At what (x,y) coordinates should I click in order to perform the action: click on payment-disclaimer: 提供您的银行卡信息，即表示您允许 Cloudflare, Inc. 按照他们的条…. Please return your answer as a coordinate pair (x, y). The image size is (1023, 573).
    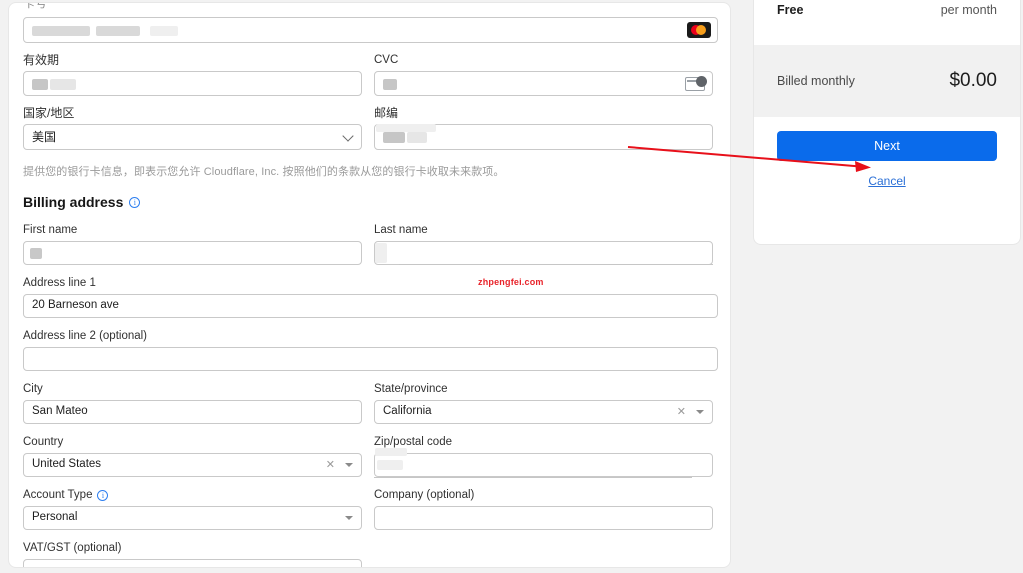
    Looking at the image, I should click on (264, 172).